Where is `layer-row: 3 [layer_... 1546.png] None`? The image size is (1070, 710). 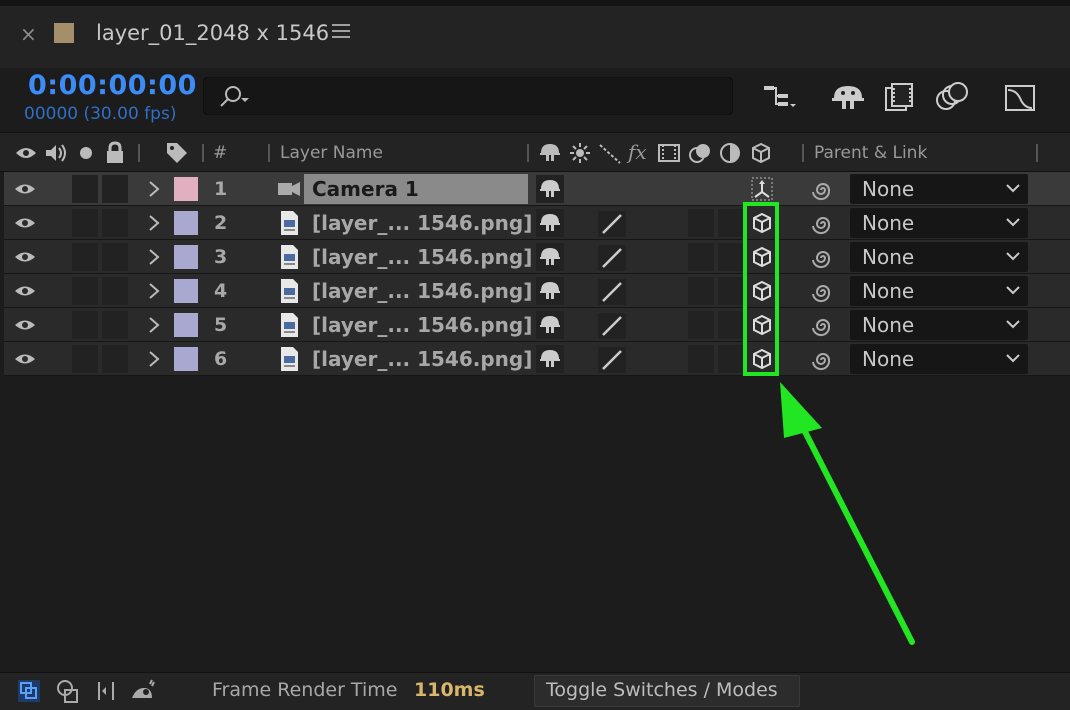
layer-row: 3 [layer_... 1546.png] None is located at coordinates (537, 257).